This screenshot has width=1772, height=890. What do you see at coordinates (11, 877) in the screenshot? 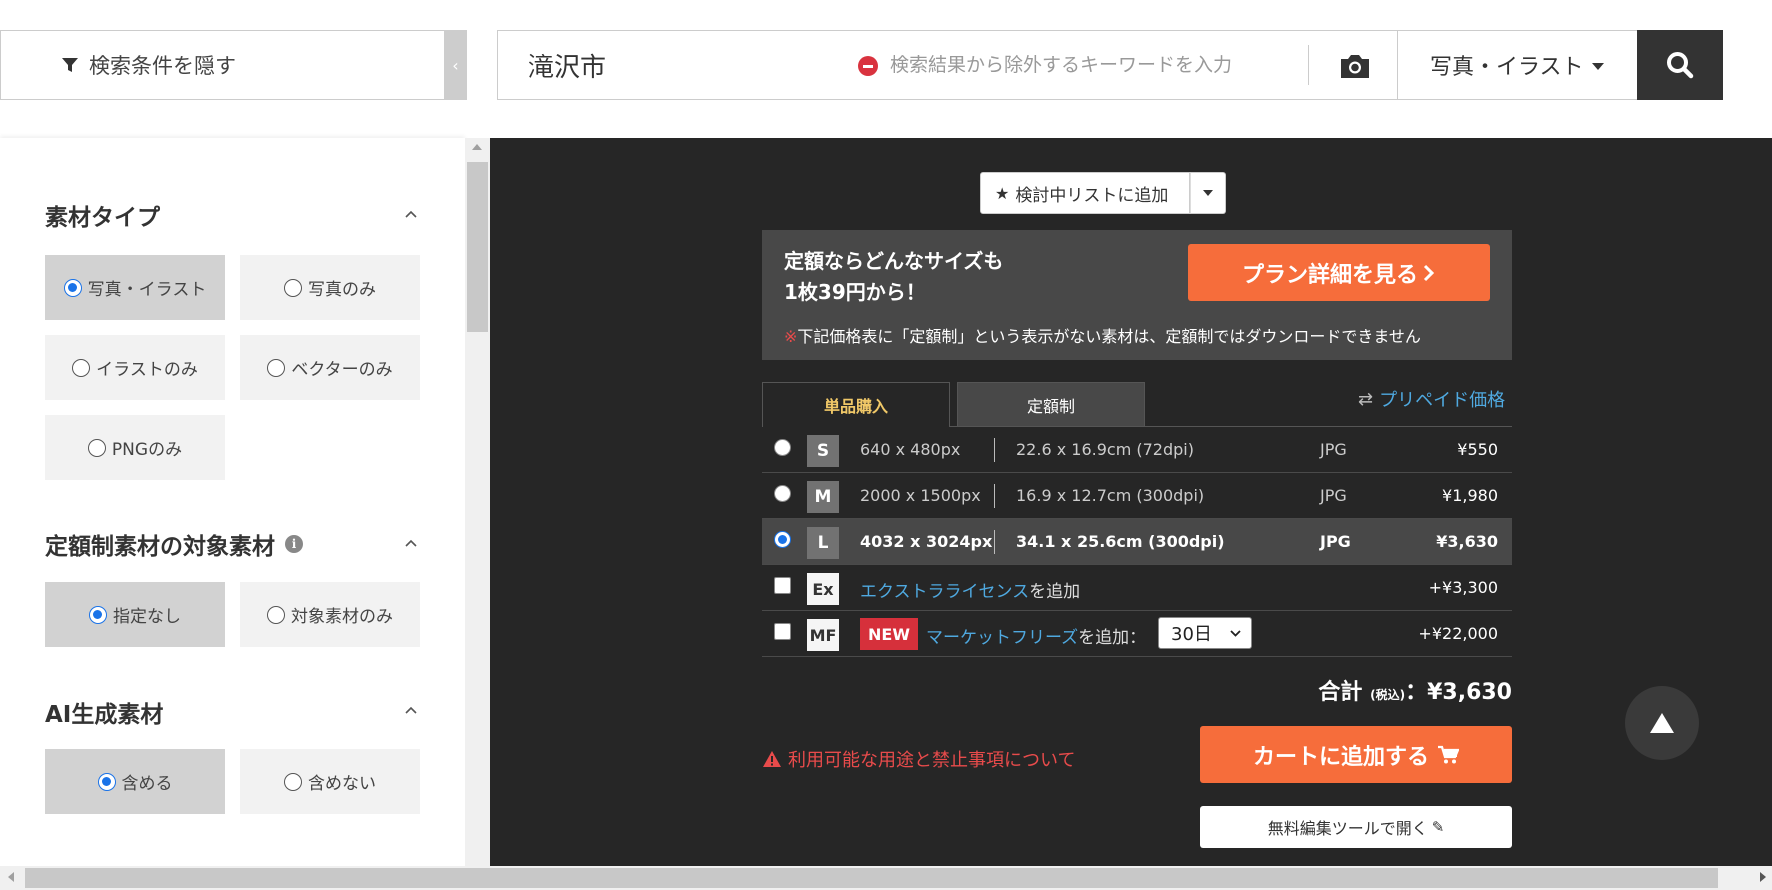
I see `scroll-left-arrow` at bounding box center [11, 877].